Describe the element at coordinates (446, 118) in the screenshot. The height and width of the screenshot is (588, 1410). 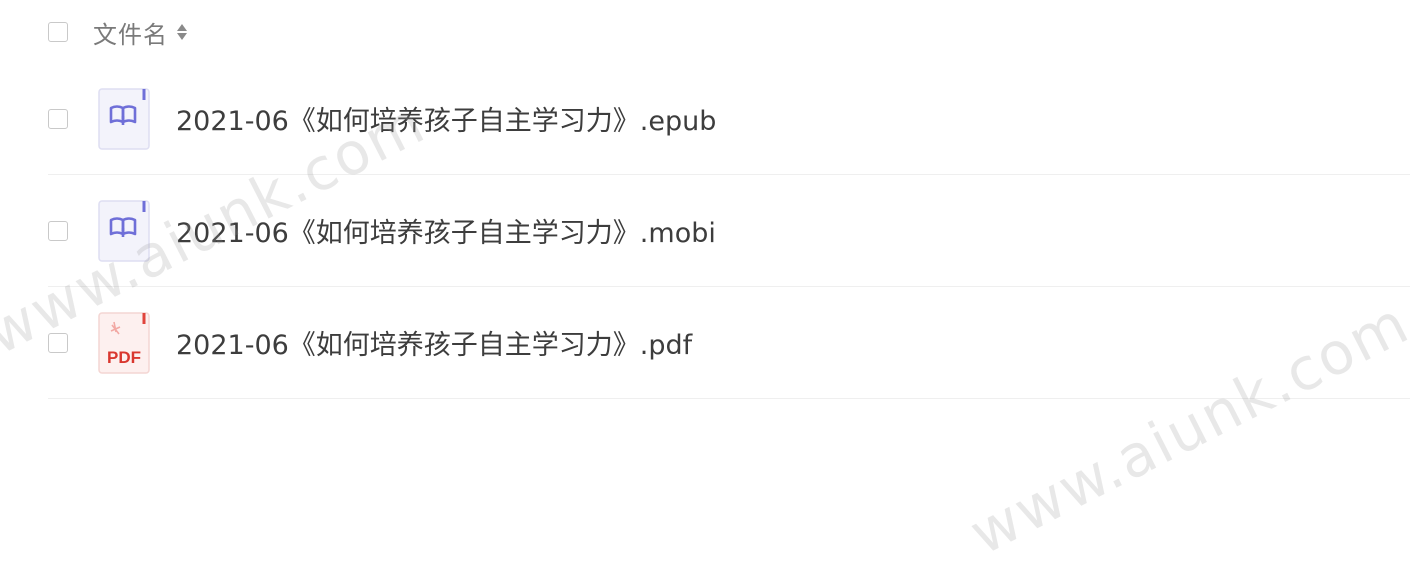
I see `file-name: 2021-06《如何培养孩子自主学习力》.epub` at that location.